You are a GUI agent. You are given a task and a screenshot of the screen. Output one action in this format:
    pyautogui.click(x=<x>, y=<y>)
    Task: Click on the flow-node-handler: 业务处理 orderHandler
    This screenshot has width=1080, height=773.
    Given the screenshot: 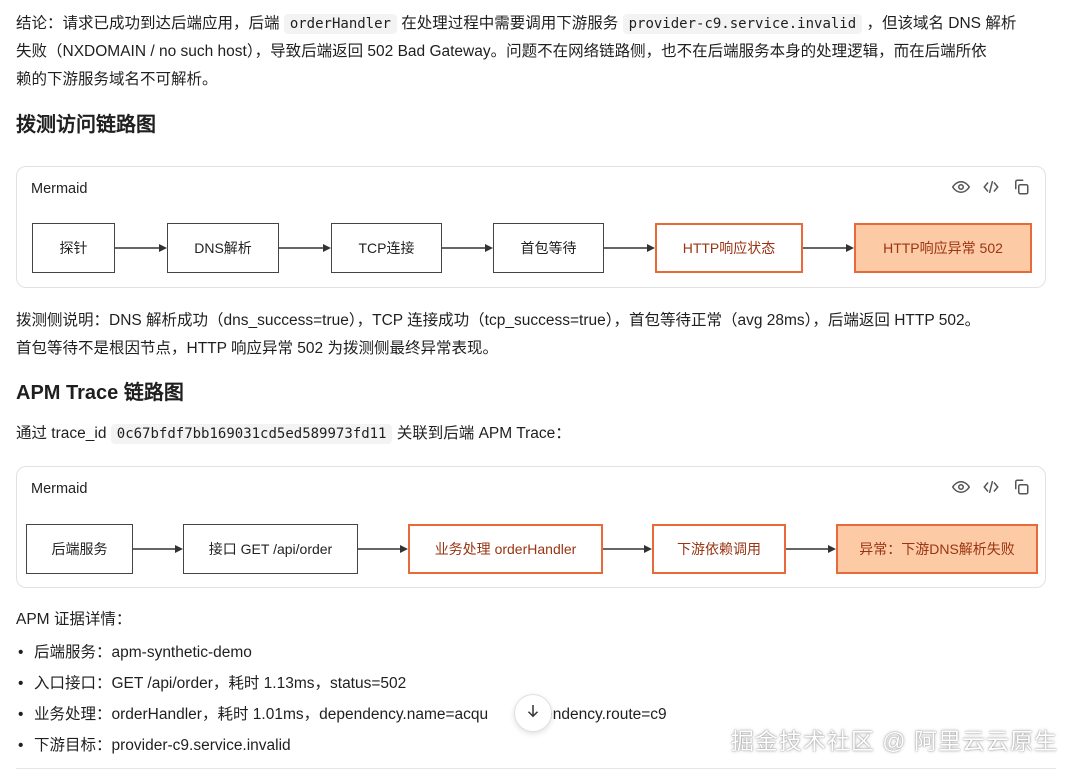 What is the action you would take?
    pyautogui.click(x=505, y=549)
    